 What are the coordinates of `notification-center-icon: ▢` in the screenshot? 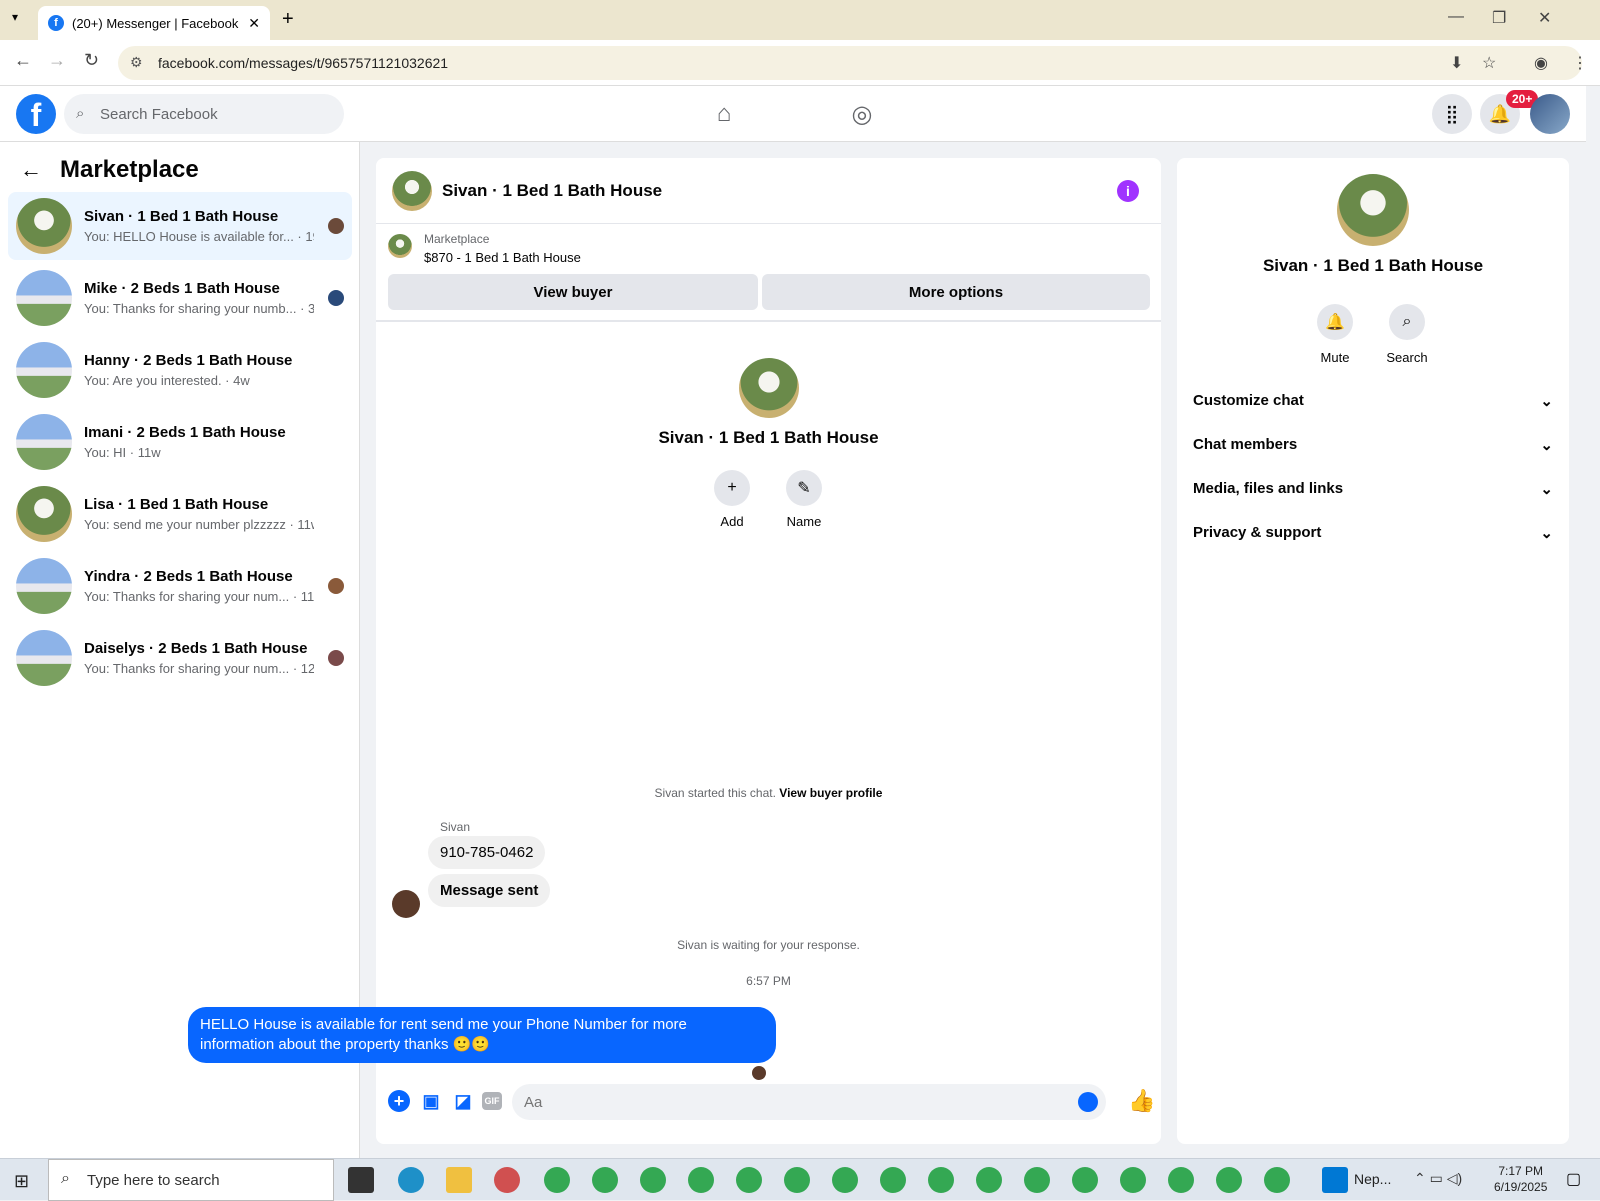 It's located at (1573, 1179).